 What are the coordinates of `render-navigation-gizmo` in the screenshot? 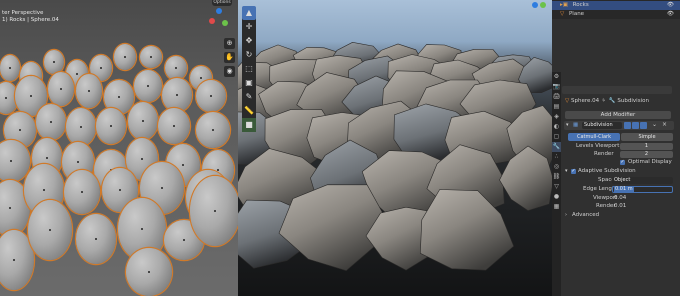 It's located at (537, 11).